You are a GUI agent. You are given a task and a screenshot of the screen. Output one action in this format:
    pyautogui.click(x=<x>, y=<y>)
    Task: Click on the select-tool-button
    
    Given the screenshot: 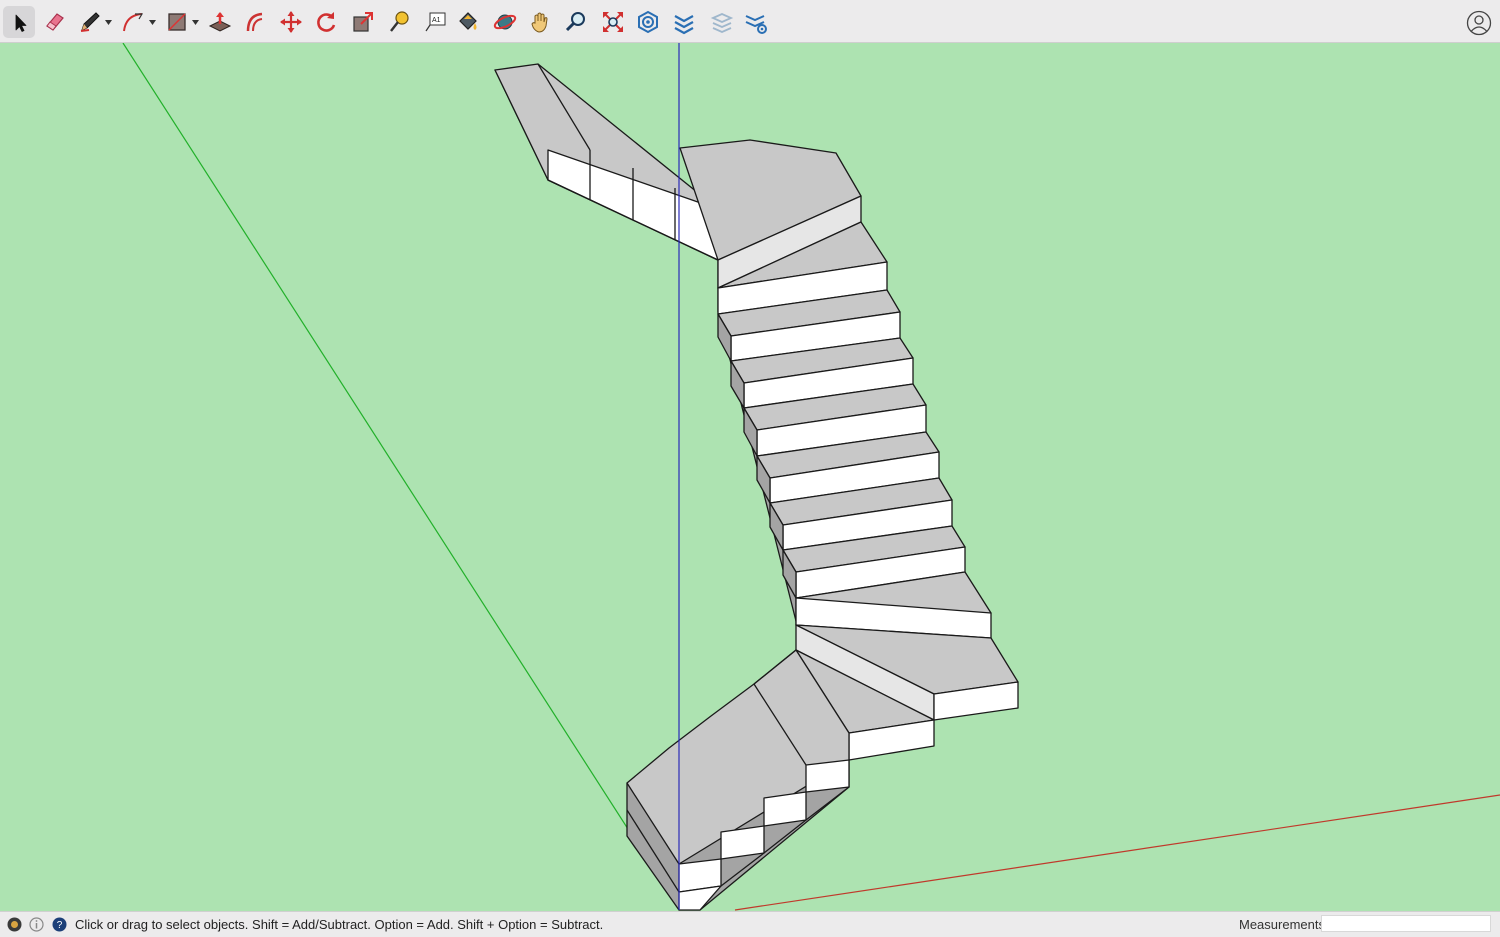 What is the action you would take?
    pyautogui.click(x=19, y=22)
    